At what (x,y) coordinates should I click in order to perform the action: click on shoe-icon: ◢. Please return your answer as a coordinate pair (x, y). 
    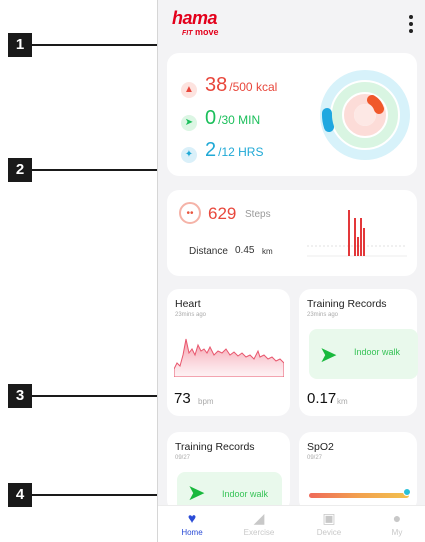
    Looking at the image, I should click on (259, 518).